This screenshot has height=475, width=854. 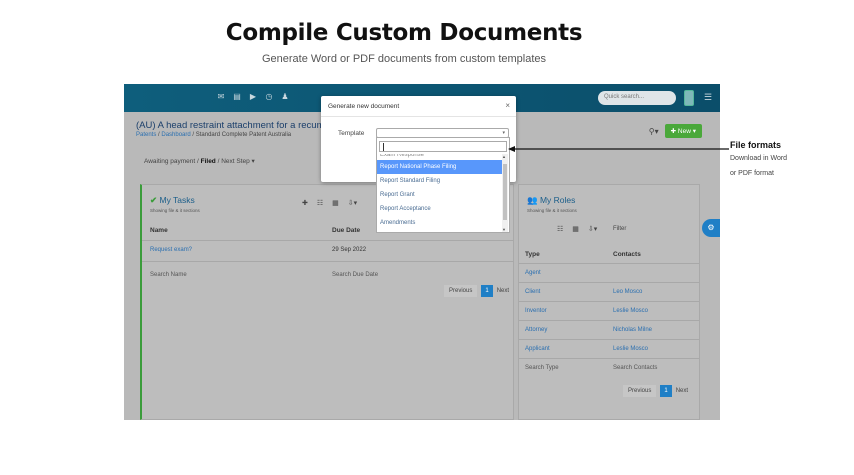 I want to click on col-name: Name, so click(x=159, y=230).